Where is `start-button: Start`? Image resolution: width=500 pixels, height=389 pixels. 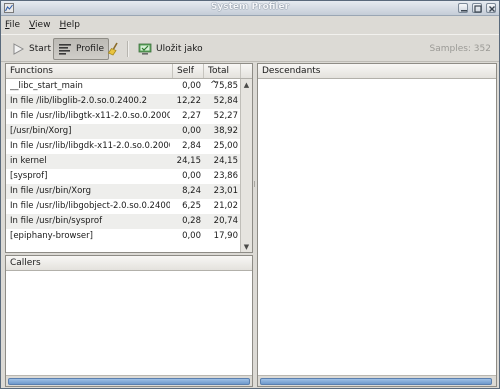 start-button: Start is located at coordinates (31, 49).